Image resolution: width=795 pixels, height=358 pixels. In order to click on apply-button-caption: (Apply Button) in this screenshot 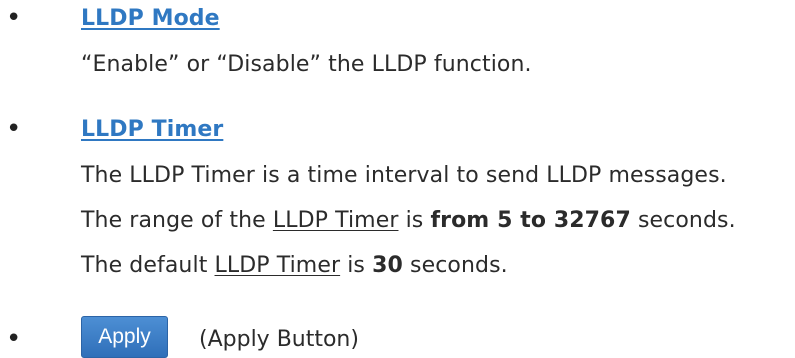, I will do `click(279, 339)`.